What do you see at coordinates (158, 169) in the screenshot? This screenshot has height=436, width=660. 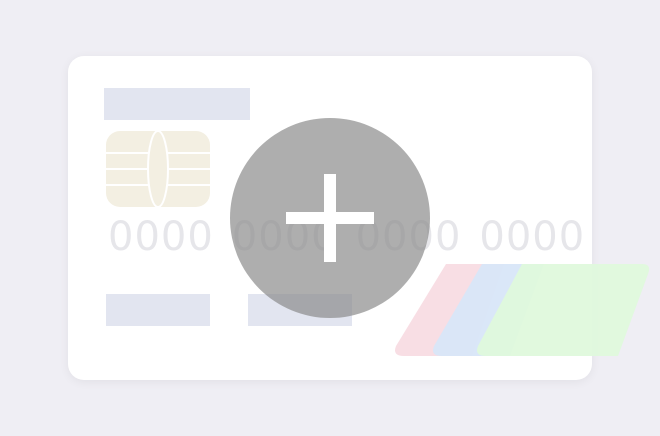 I see `chip-icon` at bounding box center [158, 169].